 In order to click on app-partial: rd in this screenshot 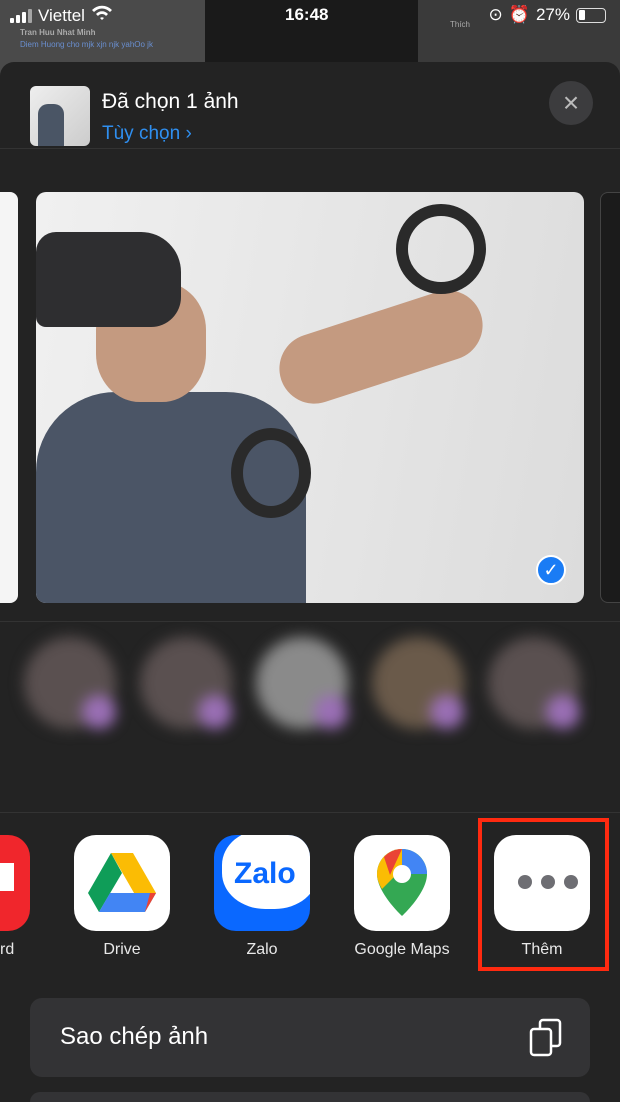, I will do `click(23, 897)`.